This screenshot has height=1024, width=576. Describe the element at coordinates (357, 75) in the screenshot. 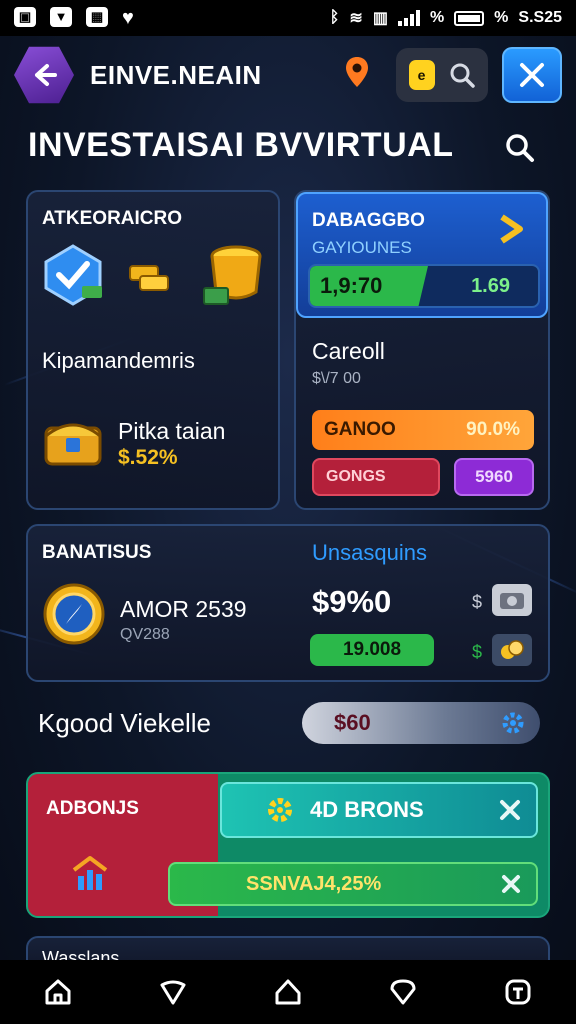

I see `location-pin-icon` at that location.